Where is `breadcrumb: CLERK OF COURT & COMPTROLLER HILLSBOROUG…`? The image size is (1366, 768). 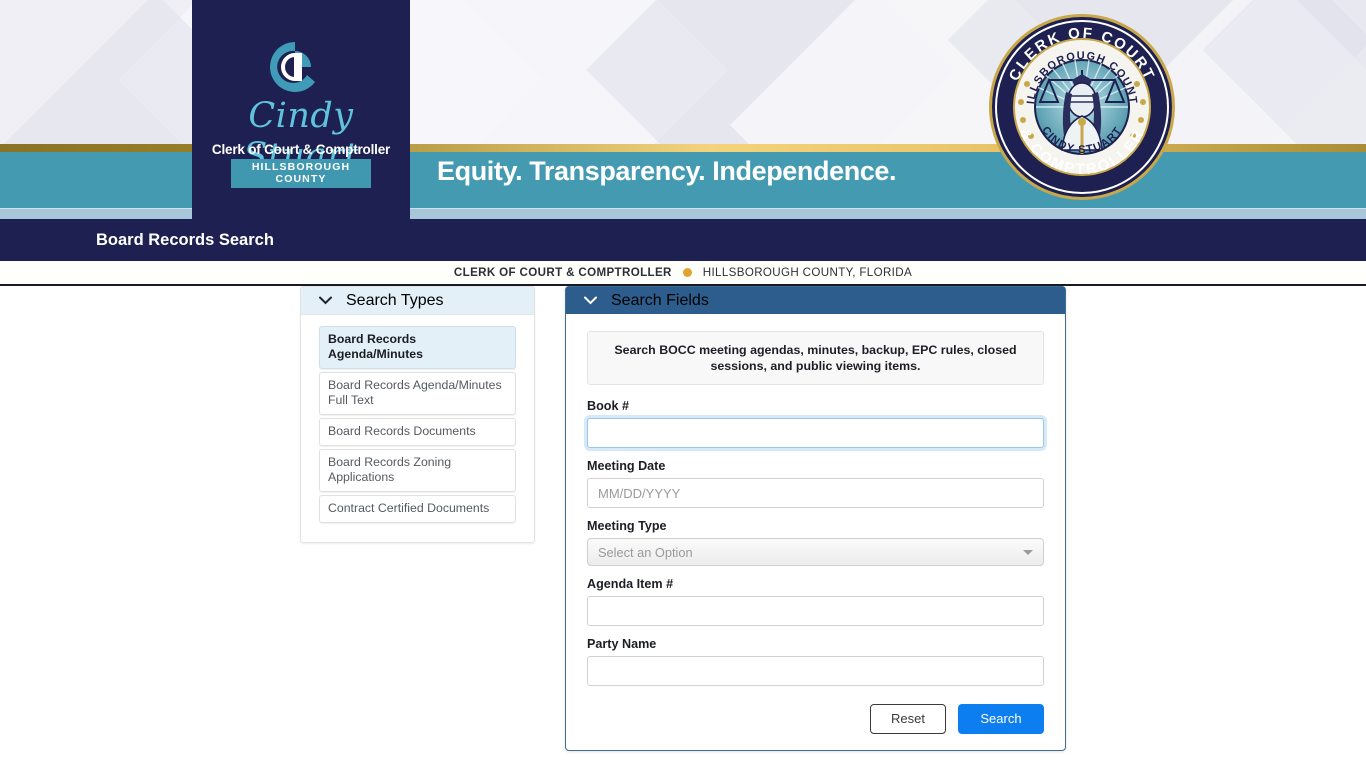 breadcrumb: CLERK OF COURT & COMPTROLLER HILLSBOROUG… is located at coordinates (683, 273).